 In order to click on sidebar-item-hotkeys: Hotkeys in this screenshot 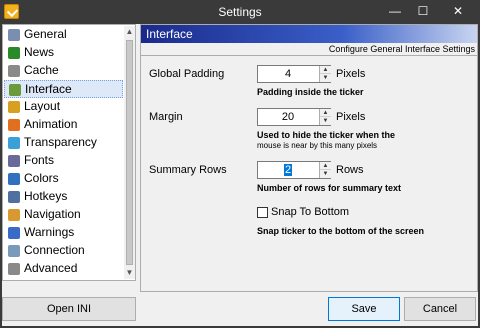, I will do `click(63, 197)`.